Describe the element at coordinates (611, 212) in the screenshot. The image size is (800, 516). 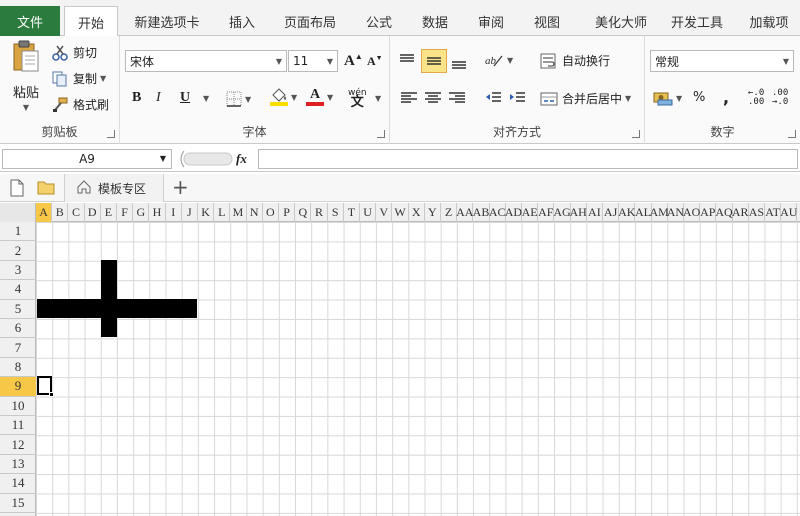
I see `column-header-aj: AJ` at that location.